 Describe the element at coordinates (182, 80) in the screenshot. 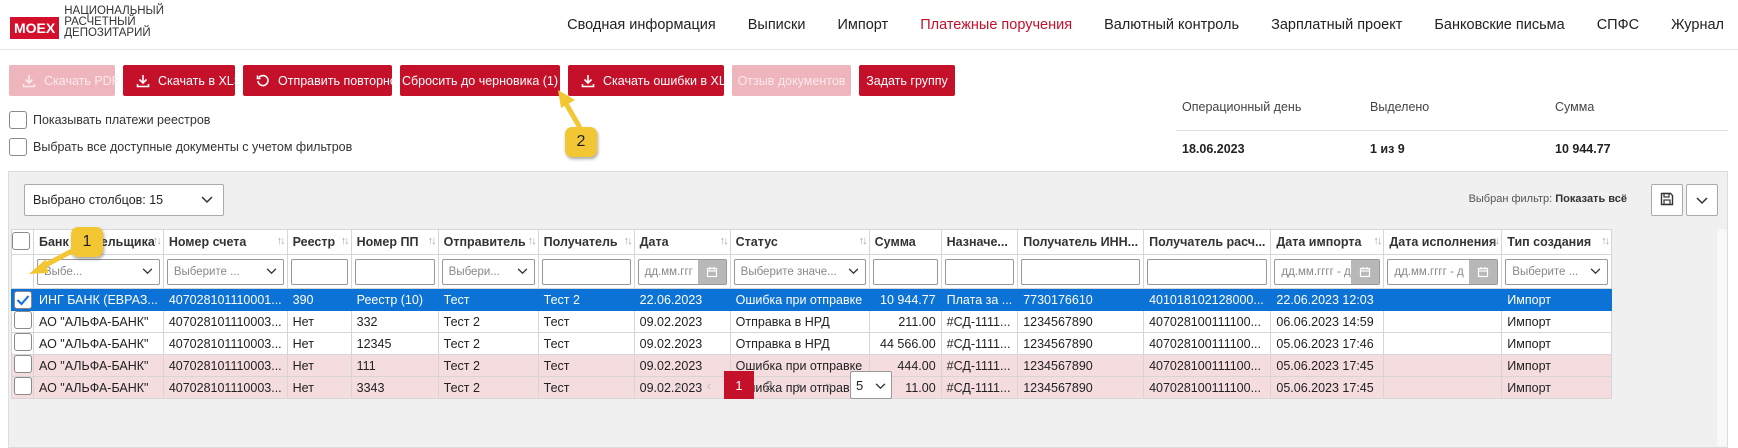

I see `download-xls-button: Скачать в XLS` at that location.